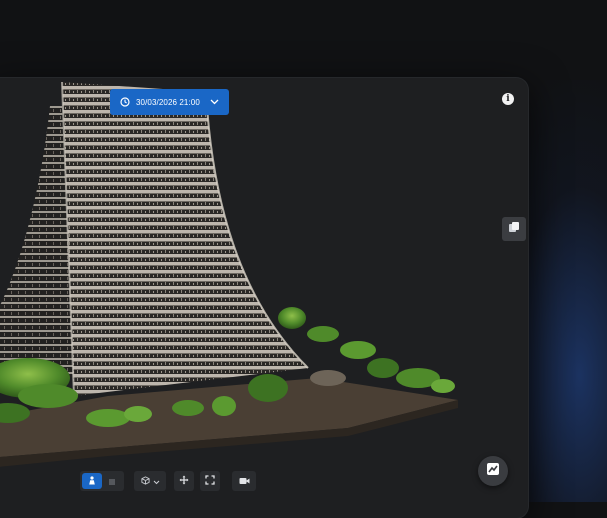  I want to click on fullscreen-icon, so click(210, 481).